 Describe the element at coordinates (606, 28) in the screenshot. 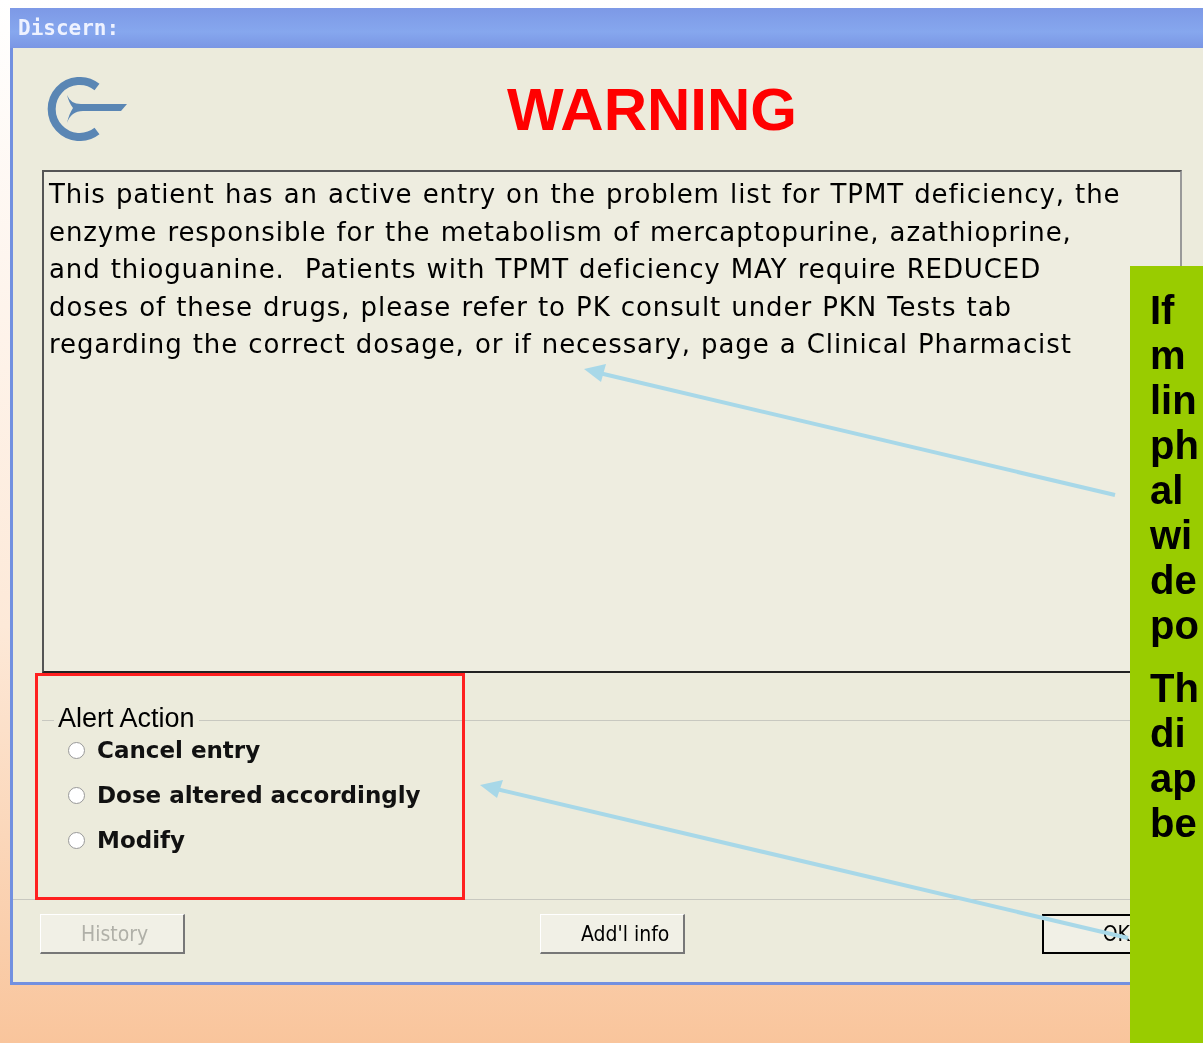

I see `window-title: Discern:` at that location.